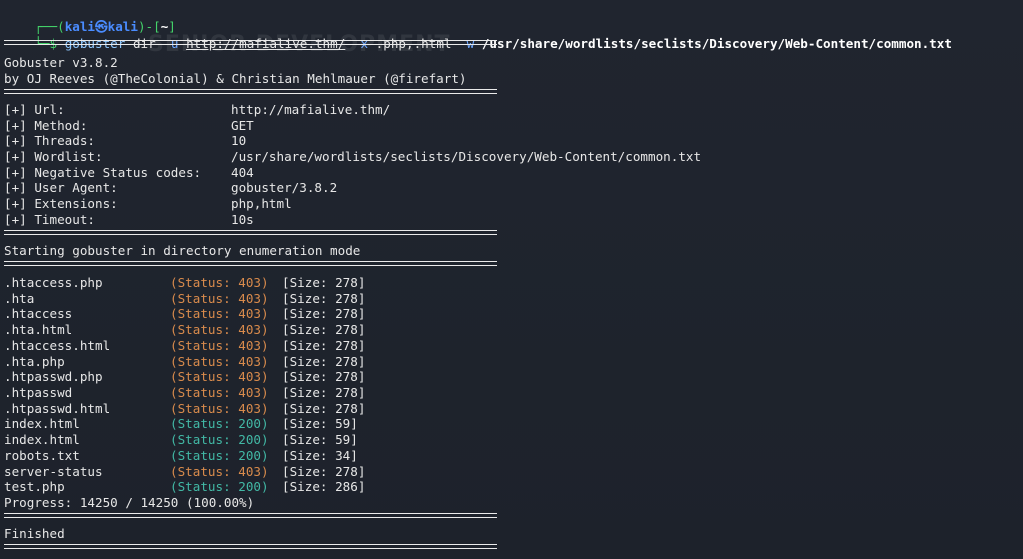  What do you see at coordinates (454, 219) in the screenshot?
I see `config-row: [+] Timeout: 10s` at bounding box center [454, 219].